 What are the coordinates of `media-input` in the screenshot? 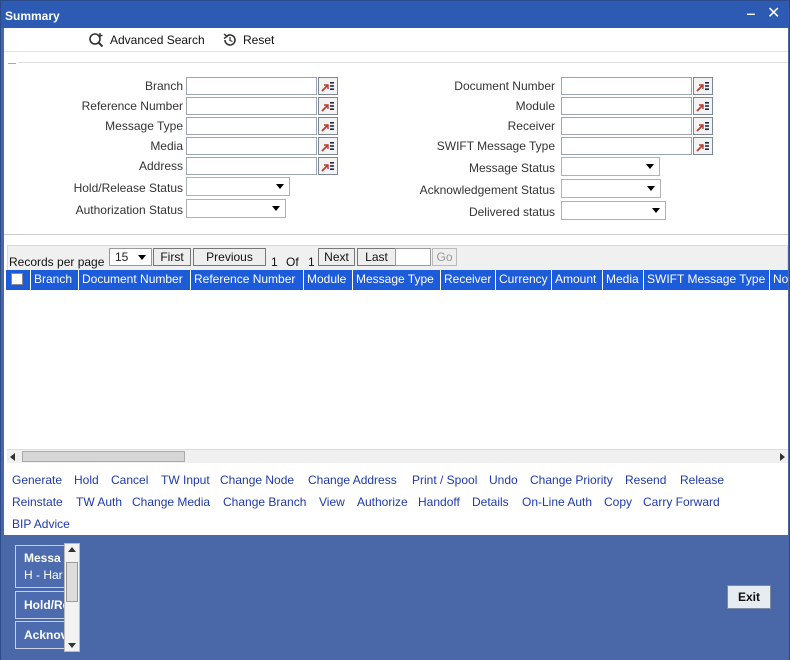 It's located at (251, 146).